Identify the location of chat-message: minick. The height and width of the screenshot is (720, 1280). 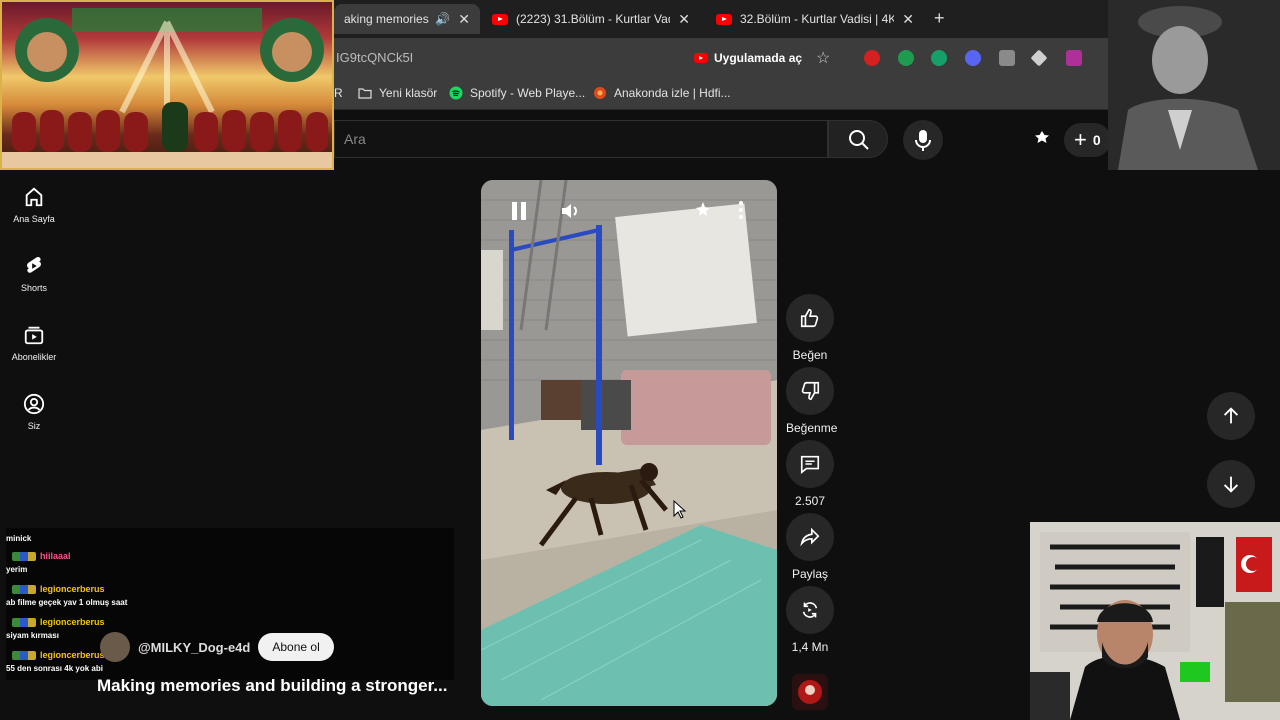
(231, 538).